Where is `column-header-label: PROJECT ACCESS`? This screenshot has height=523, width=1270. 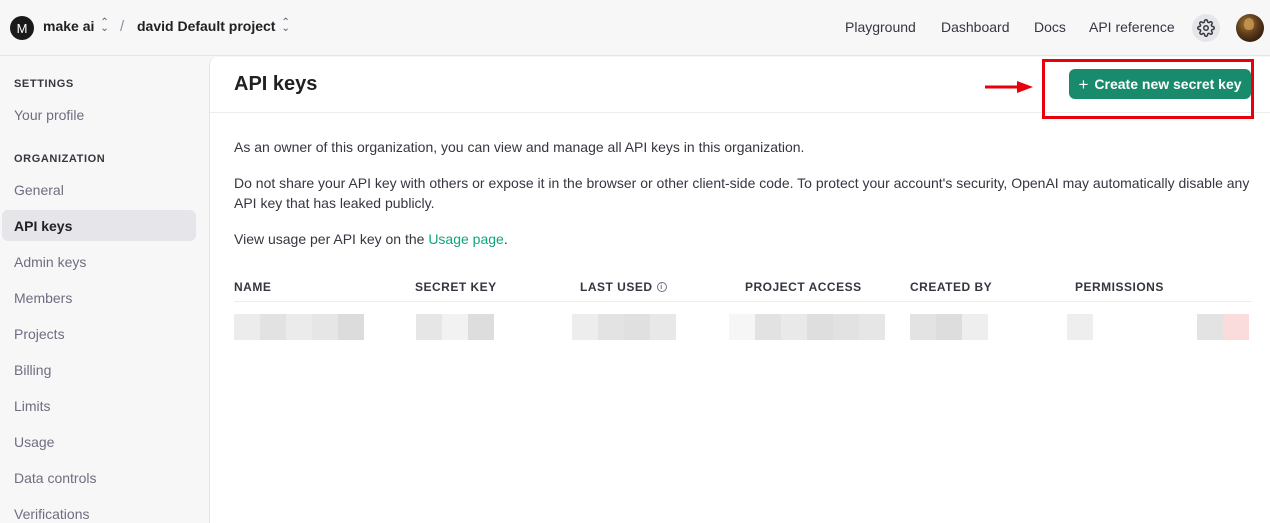
column-header-label: PROJECT ACCESS is located at coordinates (803, 287).